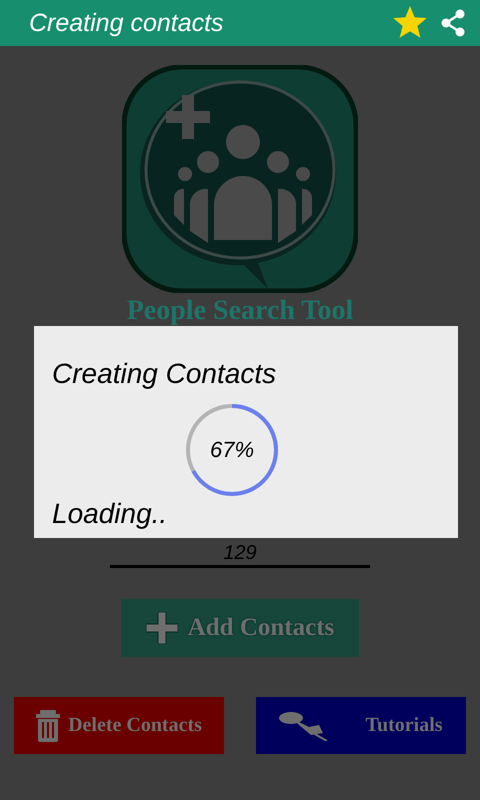 Image resolution: width=480 pixels, height=800 pixels. I want to click on share-icon, so click(453, 23).